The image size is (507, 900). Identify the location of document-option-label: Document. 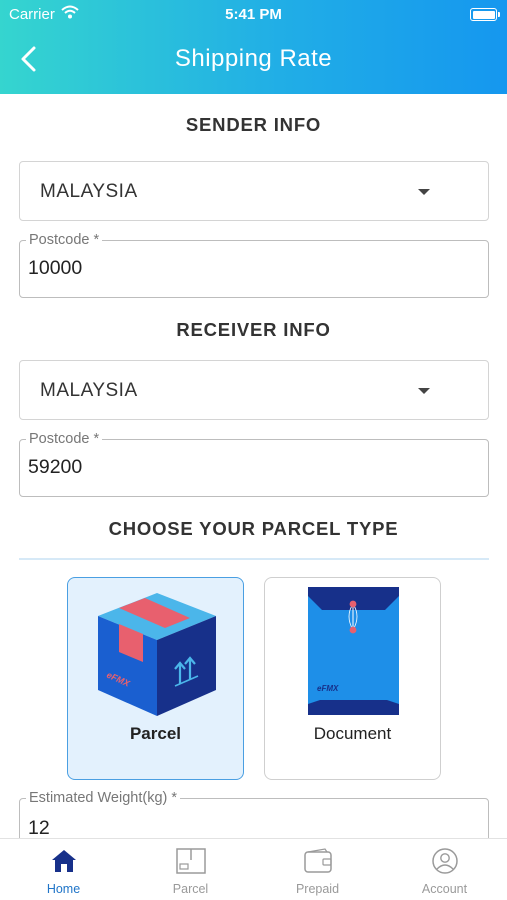
(352, 733).